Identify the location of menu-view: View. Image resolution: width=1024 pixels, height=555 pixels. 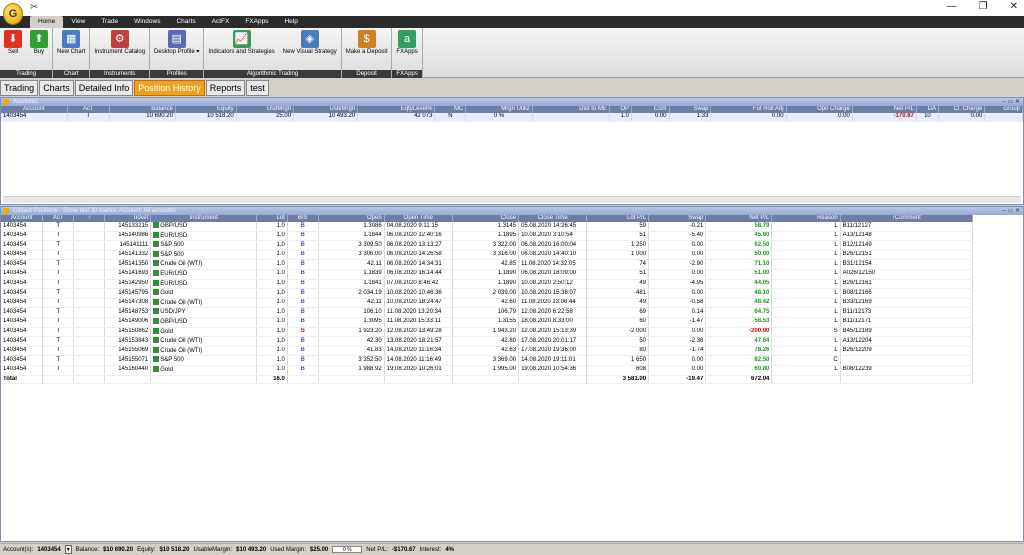
(78, 22).